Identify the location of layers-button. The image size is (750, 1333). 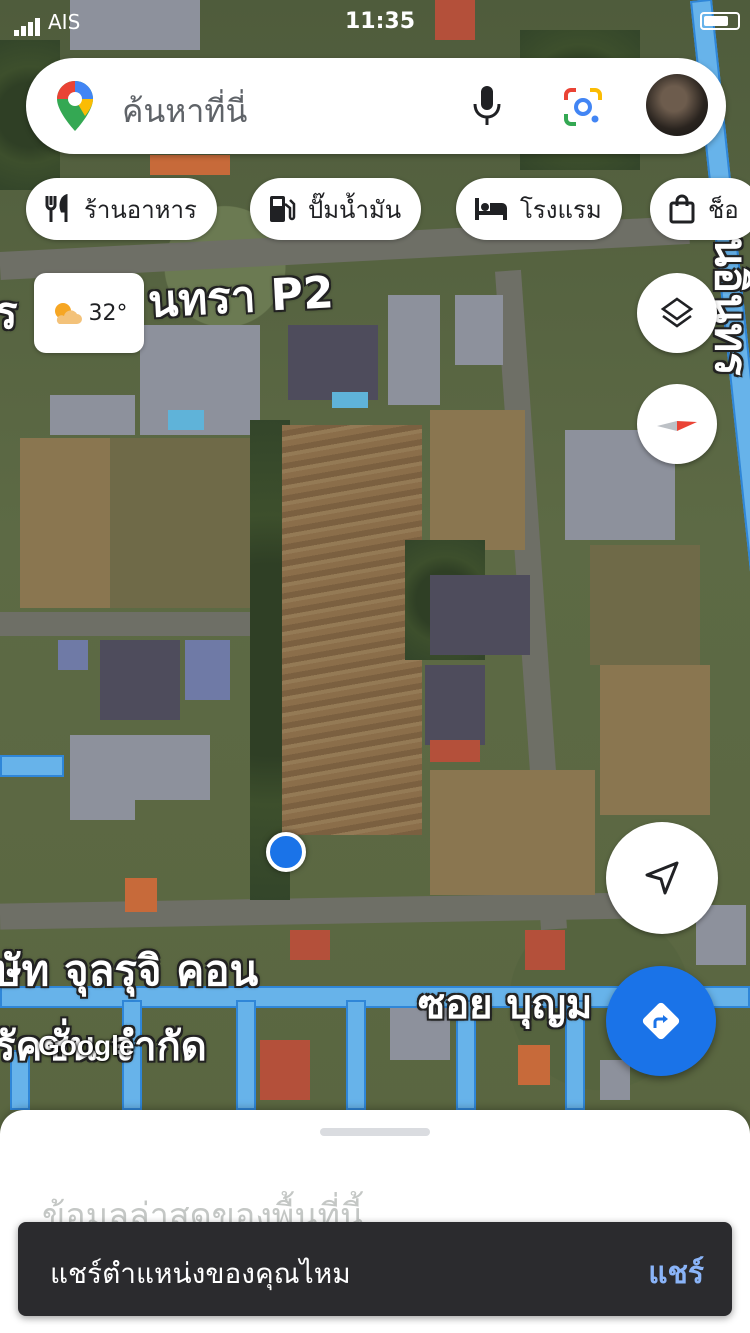
(677, 313).